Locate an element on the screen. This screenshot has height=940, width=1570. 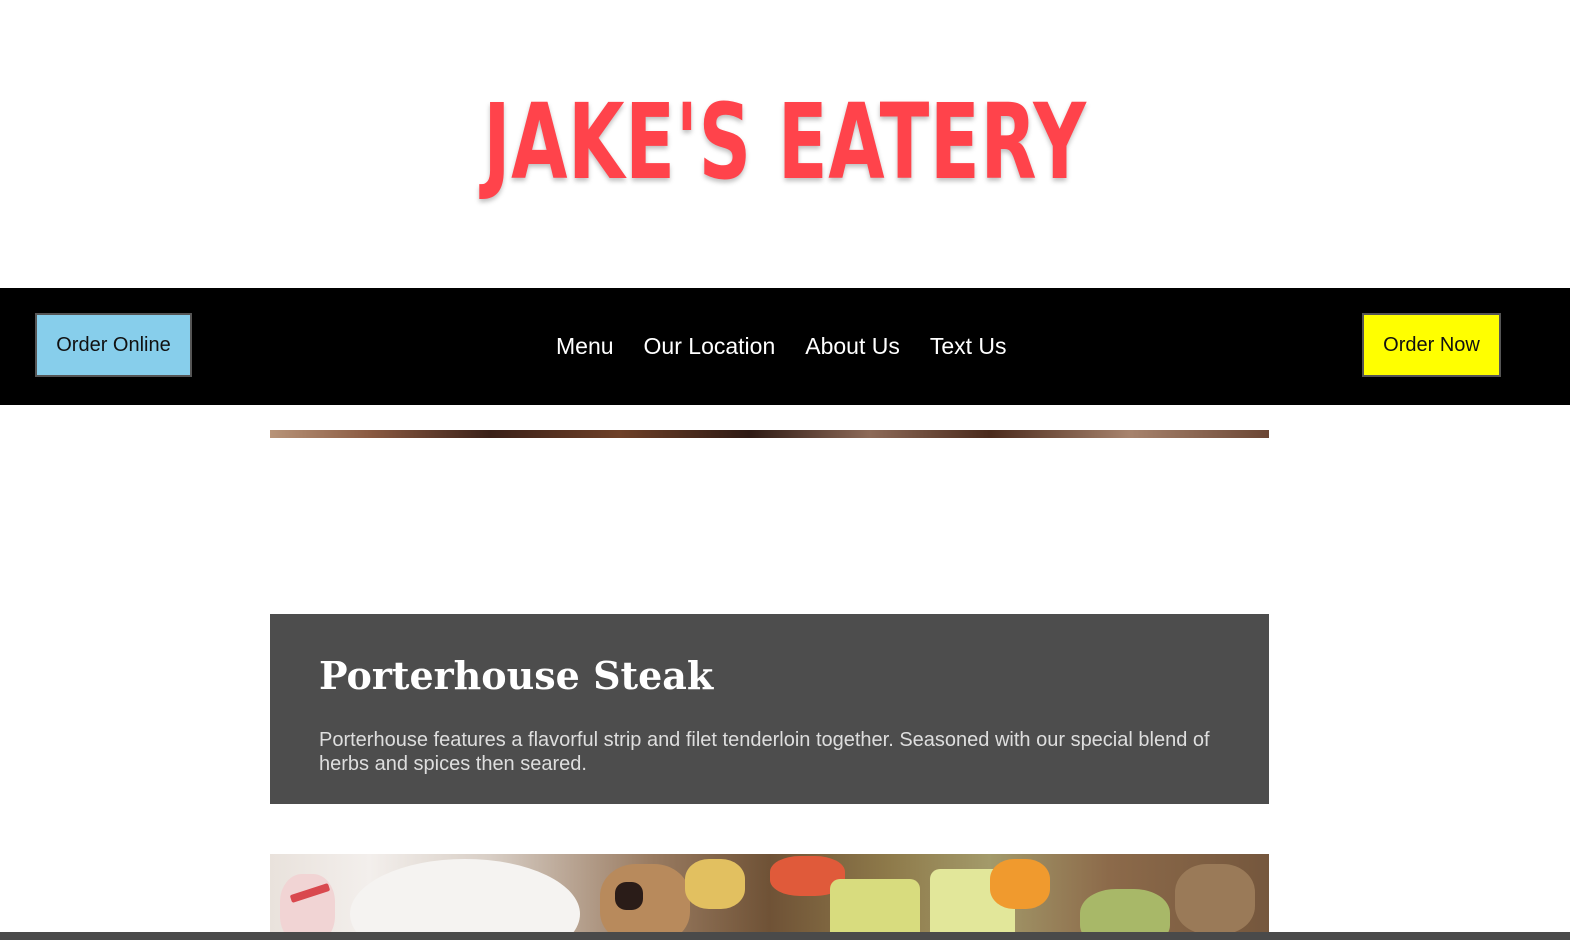
food-image-previous is located at coordinates (769, 434).